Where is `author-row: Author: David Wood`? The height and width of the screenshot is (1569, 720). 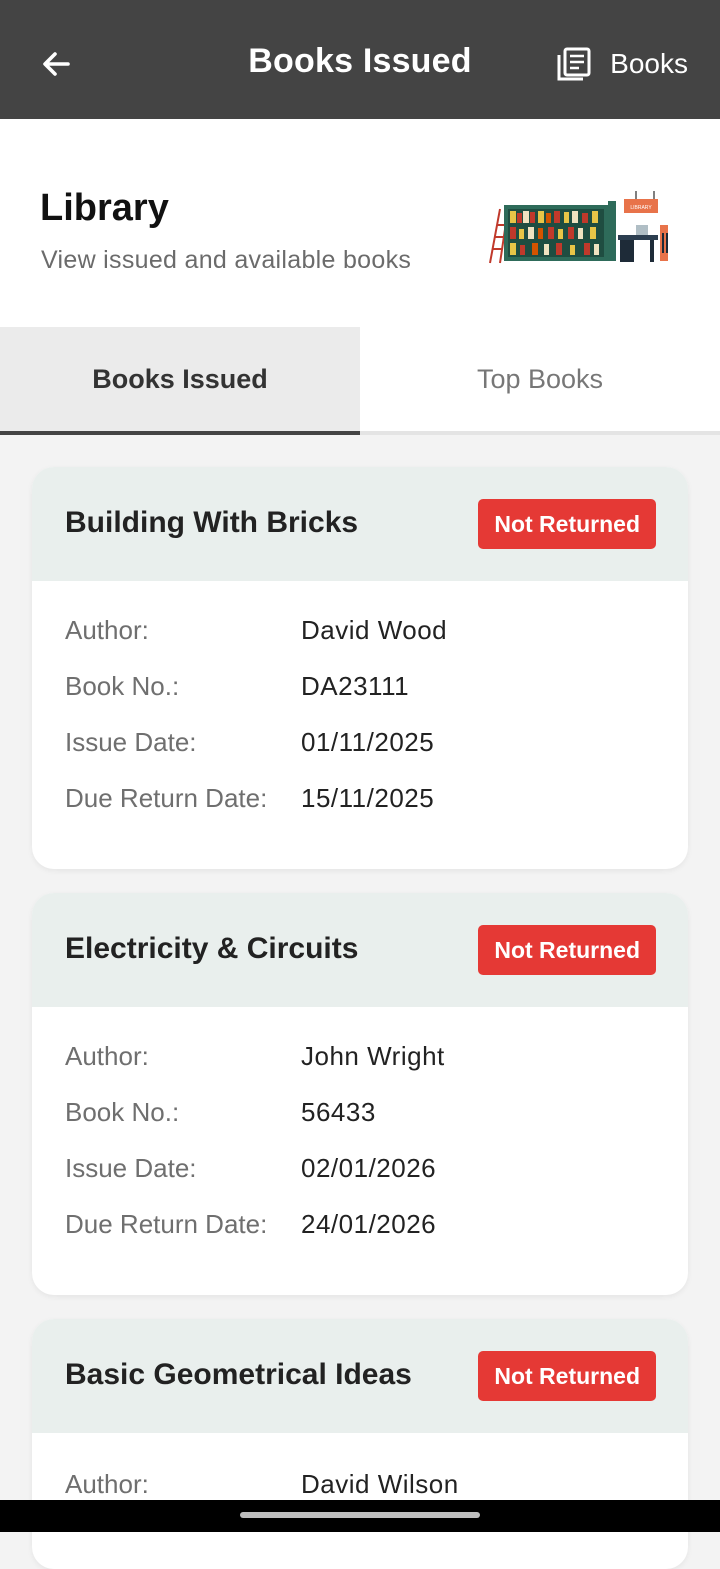
author-row: Author: David Wood is located at coordinates (360, 643).